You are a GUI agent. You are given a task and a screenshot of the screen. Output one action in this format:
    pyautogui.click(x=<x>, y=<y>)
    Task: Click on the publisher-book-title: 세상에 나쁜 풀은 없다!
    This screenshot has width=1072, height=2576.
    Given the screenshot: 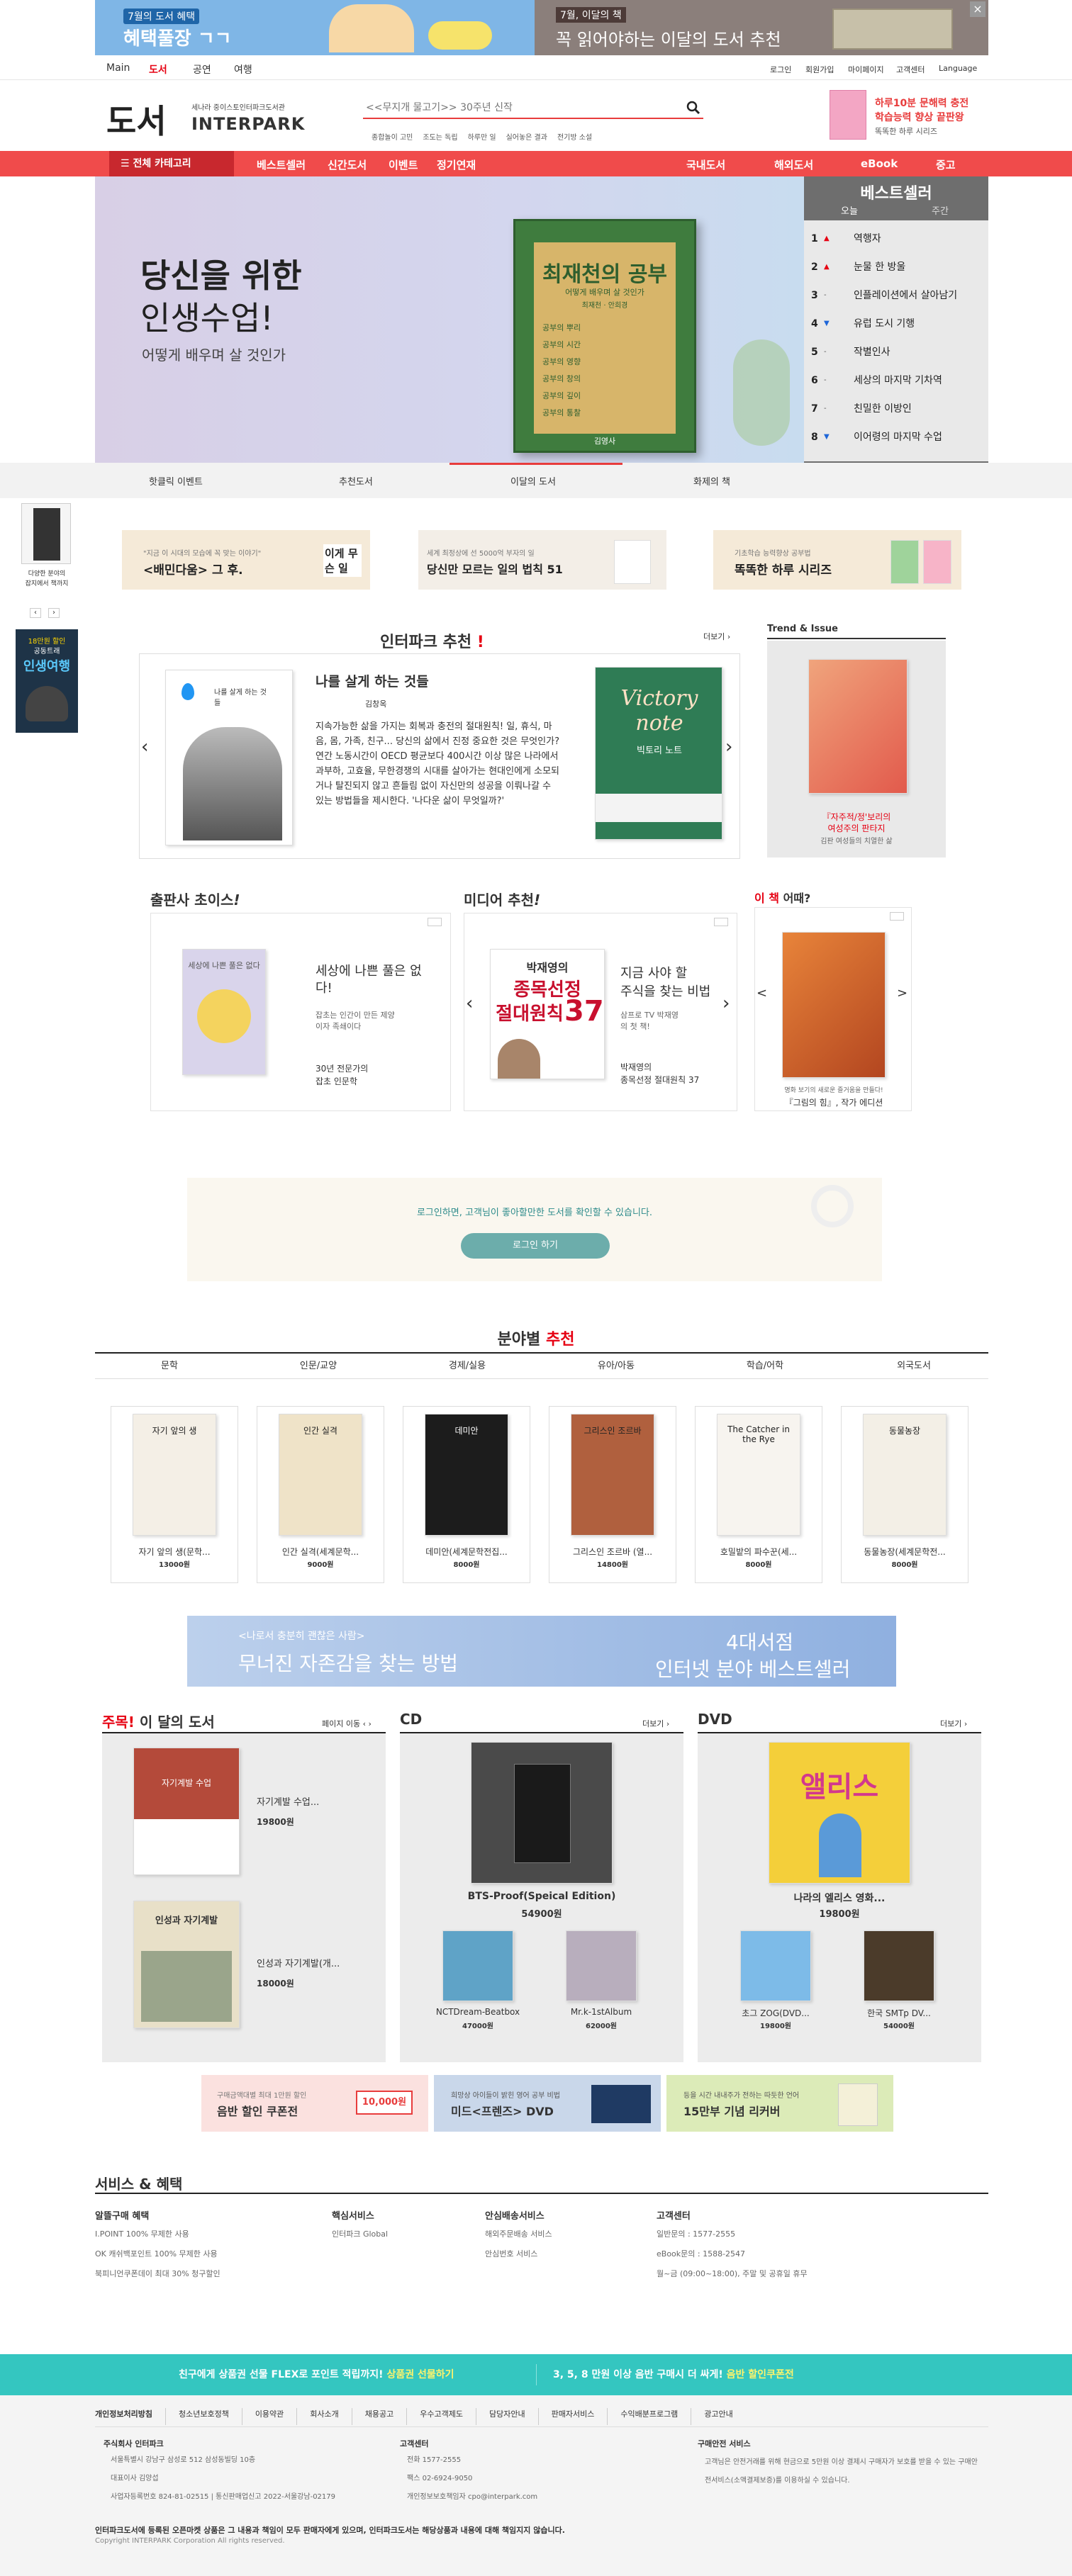 What is the action you would take?
    pyautogui.click(x=376, y=980)
    